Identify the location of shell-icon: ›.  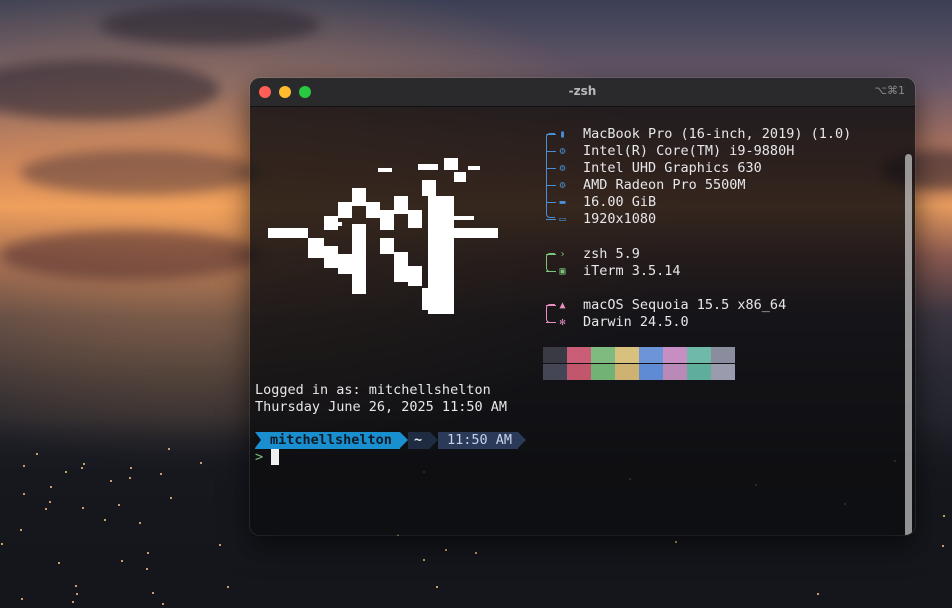
(562, 254).